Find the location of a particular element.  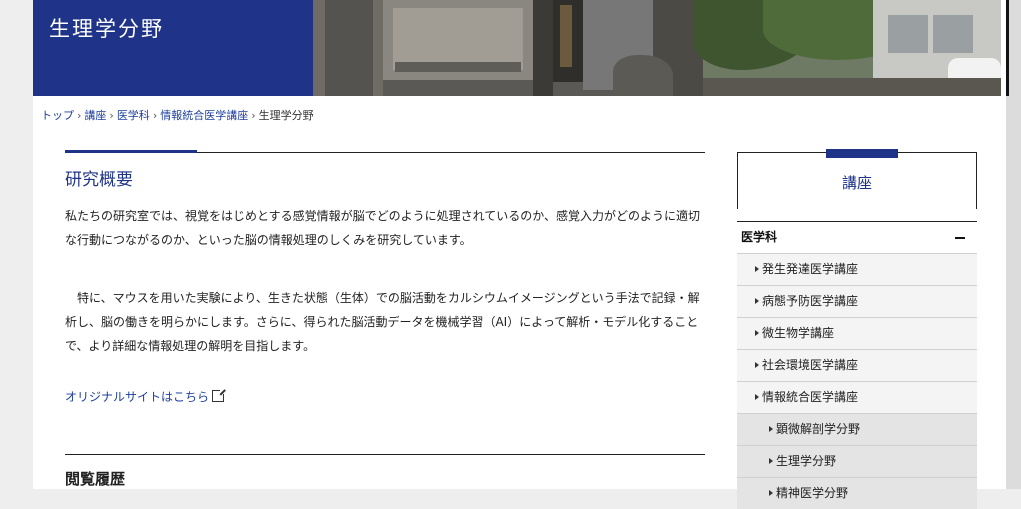

sidebar-item-developmental: 発生発達医学講座 is located at coordinates (857, 269).